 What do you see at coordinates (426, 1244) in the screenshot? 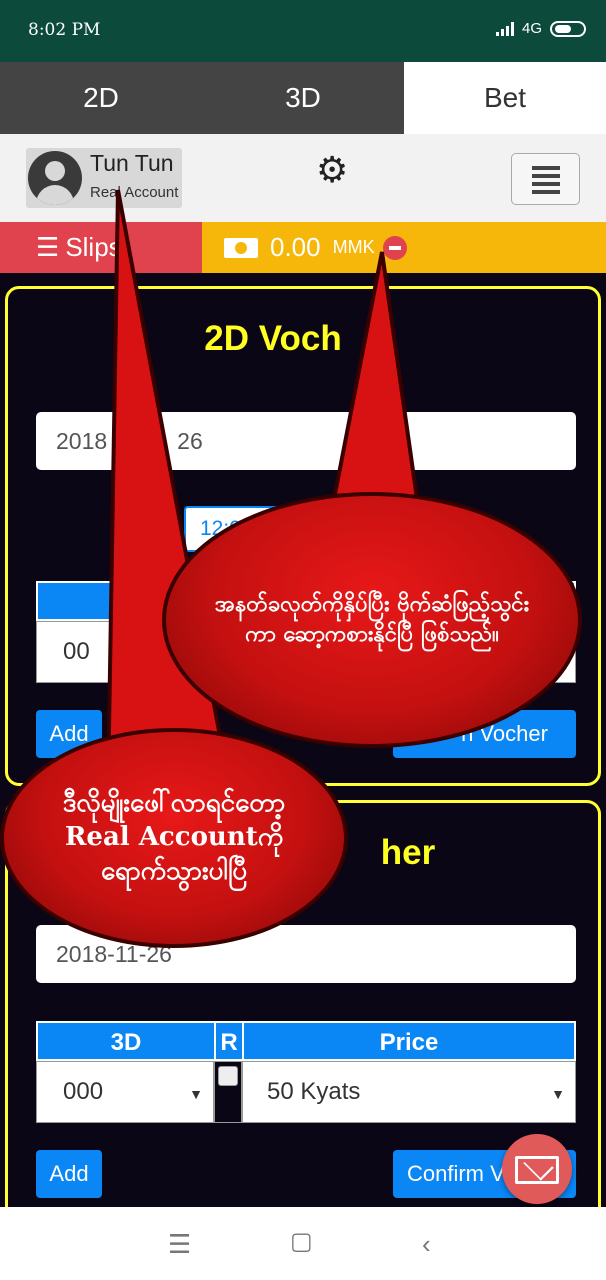
I see `back-nav-icon: ‹` at bounding box center [426, 1244].